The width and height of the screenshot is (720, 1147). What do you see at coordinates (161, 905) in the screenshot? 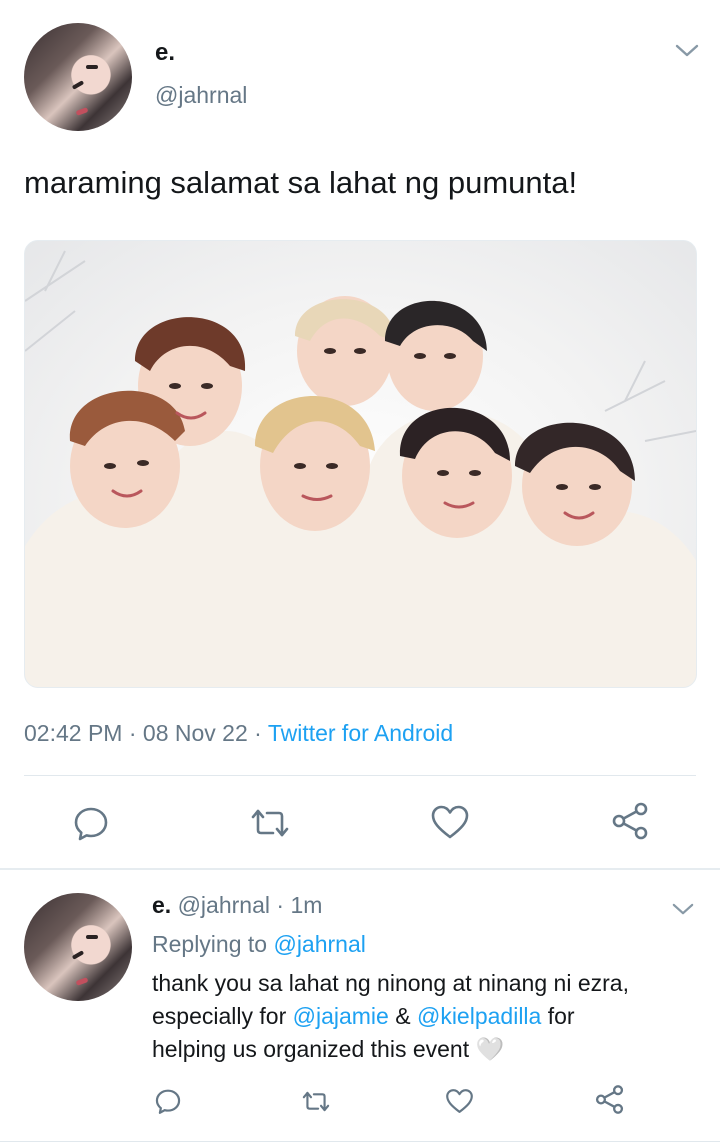
I see `reply-display-name: e.` at bounding box center [161, 905].